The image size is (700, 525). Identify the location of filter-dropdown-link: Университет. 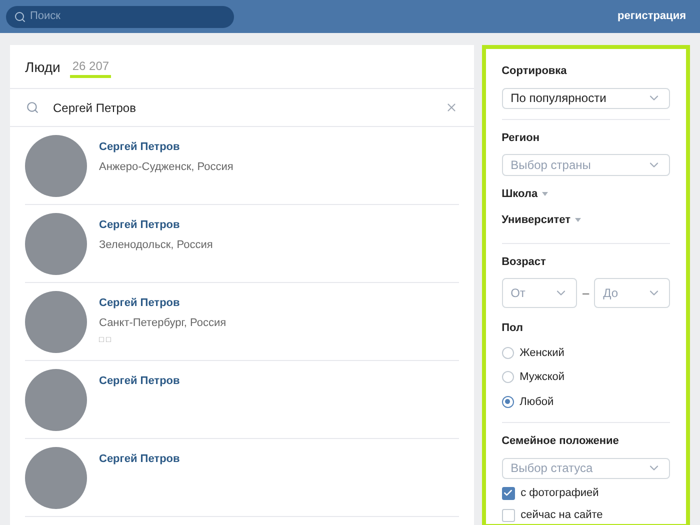
(586, 220).